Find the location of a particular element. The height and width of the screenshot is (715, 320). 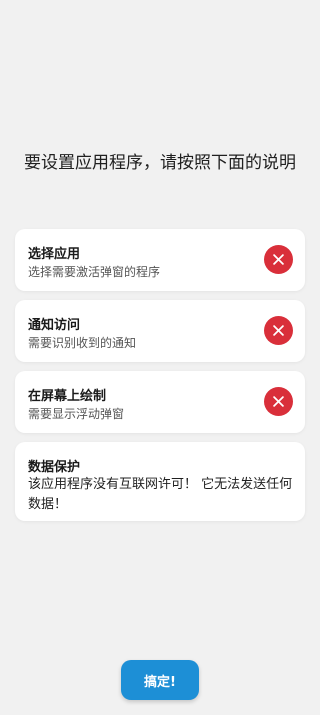

card-data-protection: 数据保护 该应用程序没有互联网许可！ 它无法发送任何数据！ is located at coordinates (160, 481).